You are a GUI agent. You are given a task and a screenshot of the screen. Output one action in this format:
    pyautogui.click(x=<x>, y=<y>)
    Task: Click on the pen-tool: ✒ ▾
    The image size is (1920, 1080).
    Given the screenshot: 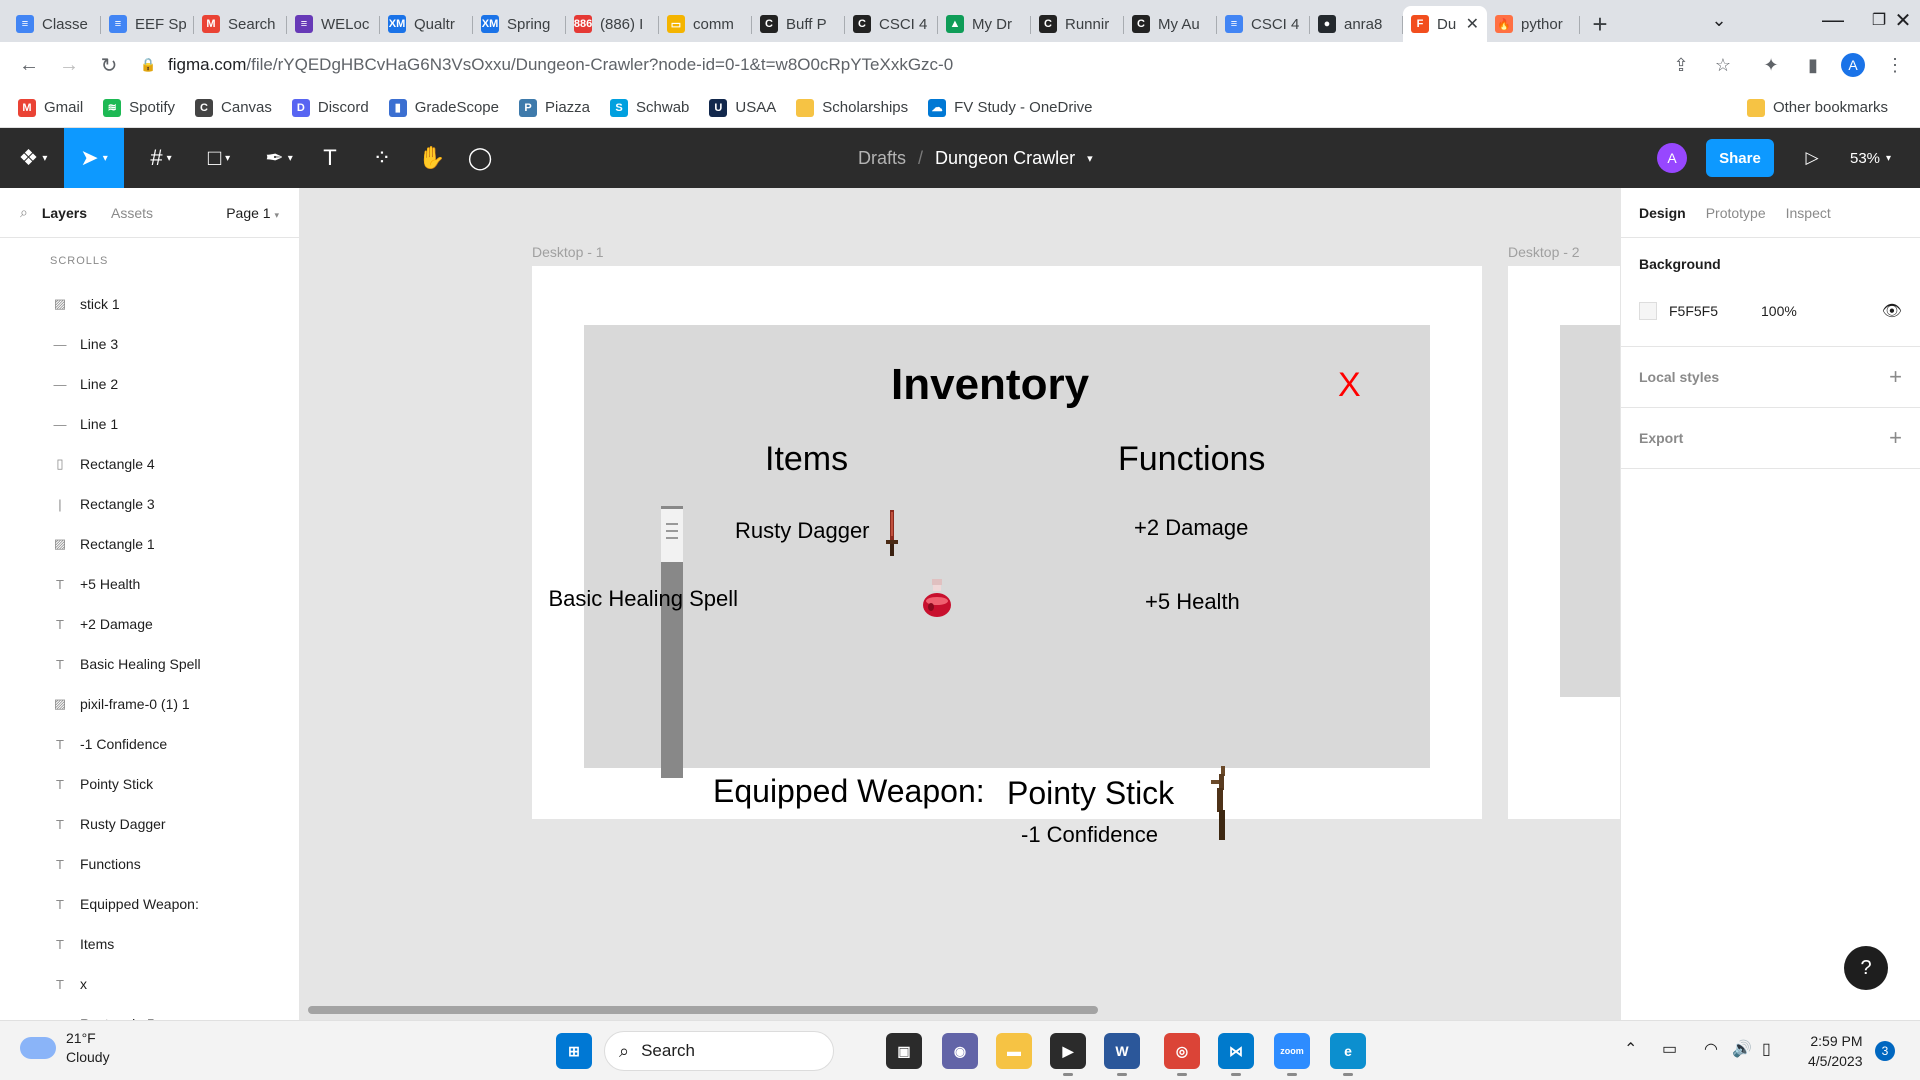 What is the action you would take?
    pyautogui.click(x=279, y=158)
    